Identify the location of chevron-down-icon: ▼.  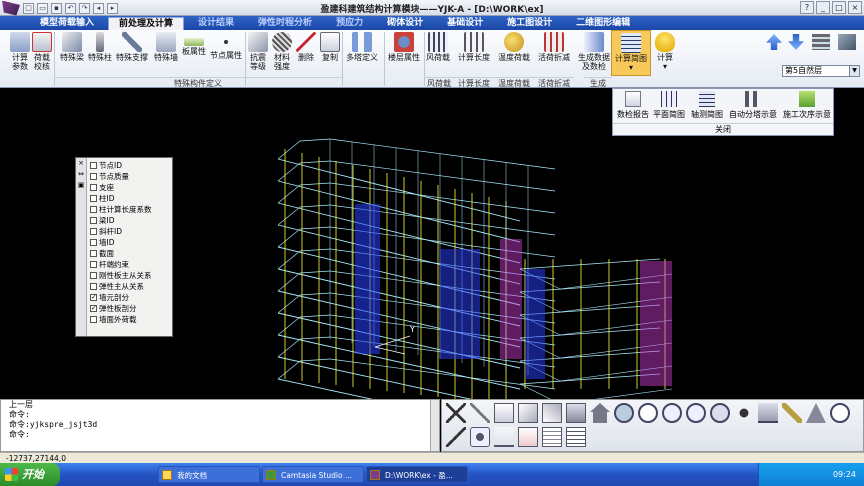
(854, 71).